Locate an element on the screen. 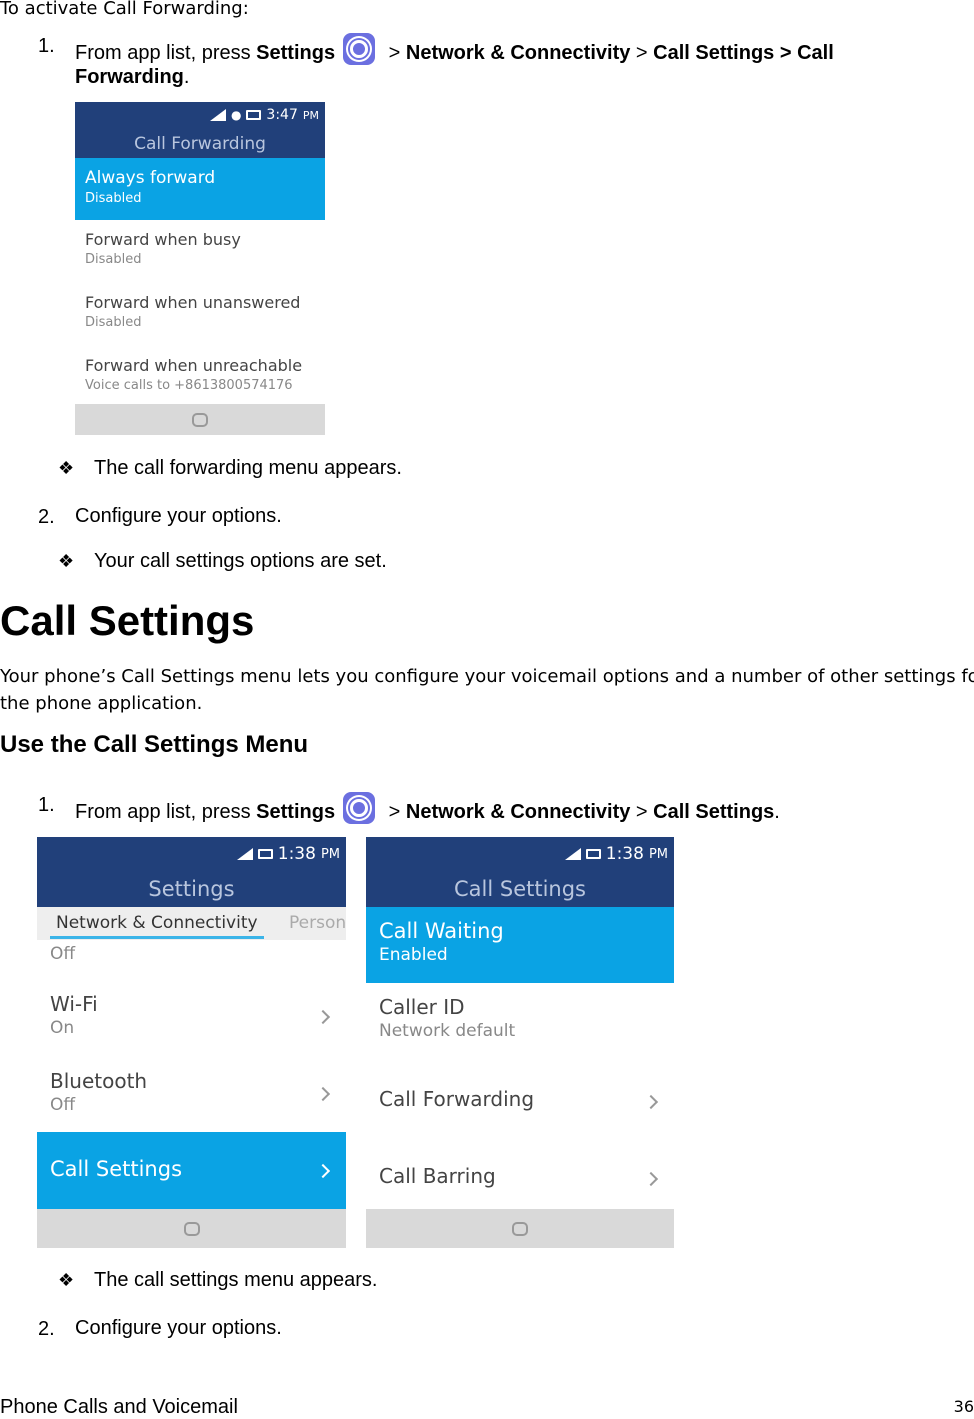 The image size is (974, 1419). screen-title: Settings is located at coordinates (191, 889).